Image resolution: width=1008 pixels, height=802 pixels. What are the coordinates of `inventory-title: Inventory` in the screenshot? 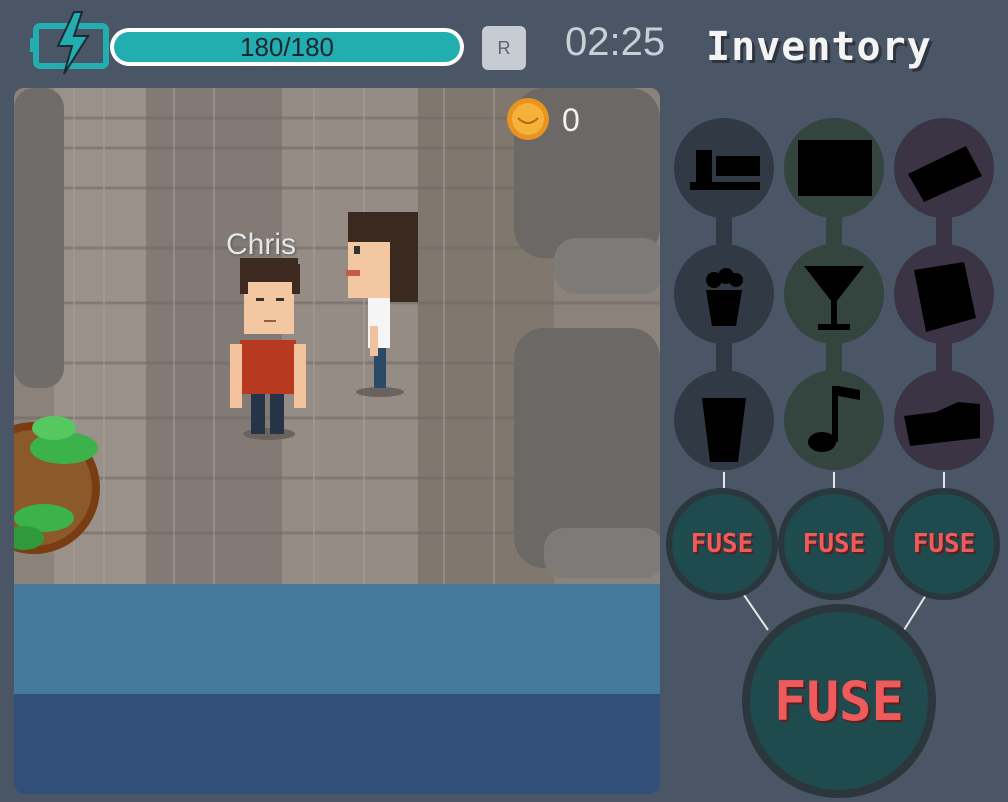 It's located at (819, 47).